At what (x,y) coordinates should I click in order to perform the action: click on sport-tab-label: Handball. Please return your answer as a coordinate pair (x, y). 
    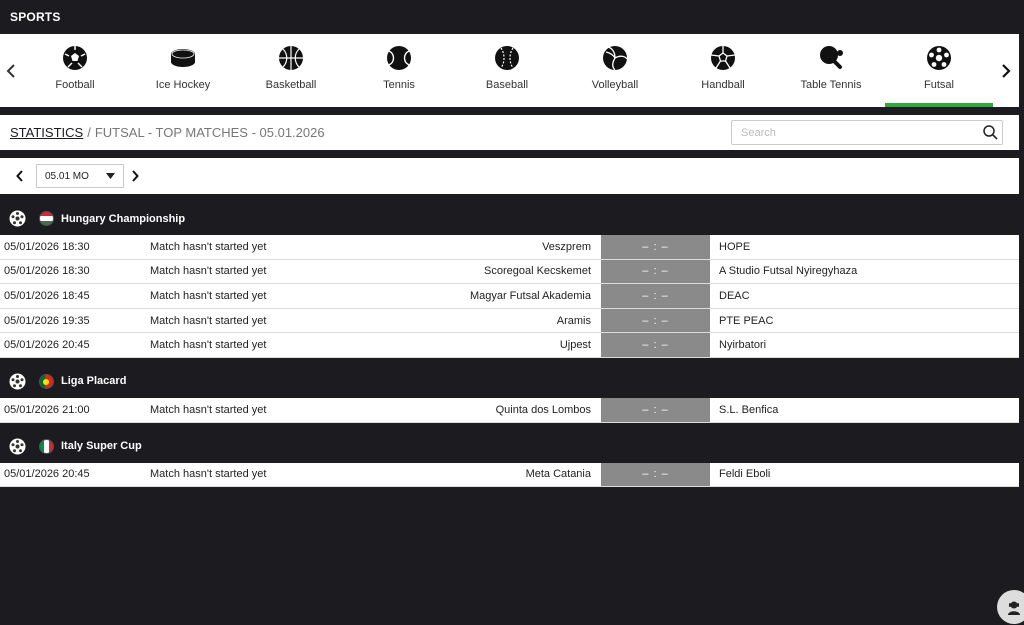
    Looking at the image, I should click on (723, 85).